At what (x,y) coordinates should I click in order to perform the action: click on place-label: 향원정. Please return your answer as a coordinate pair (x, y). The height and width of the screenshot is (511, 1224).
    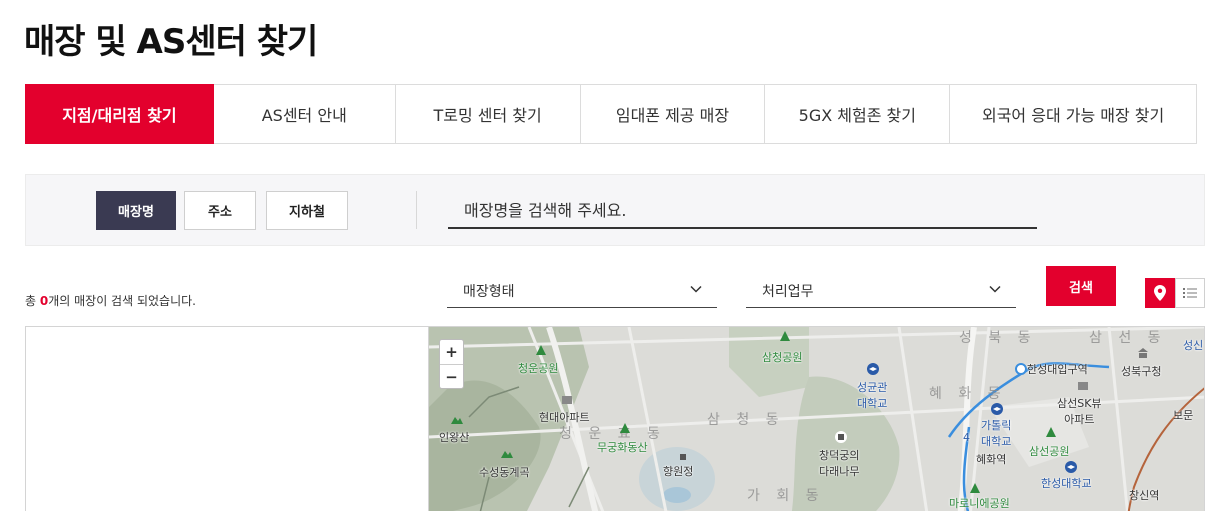
    Looking at the image, I should click on (678, 471).